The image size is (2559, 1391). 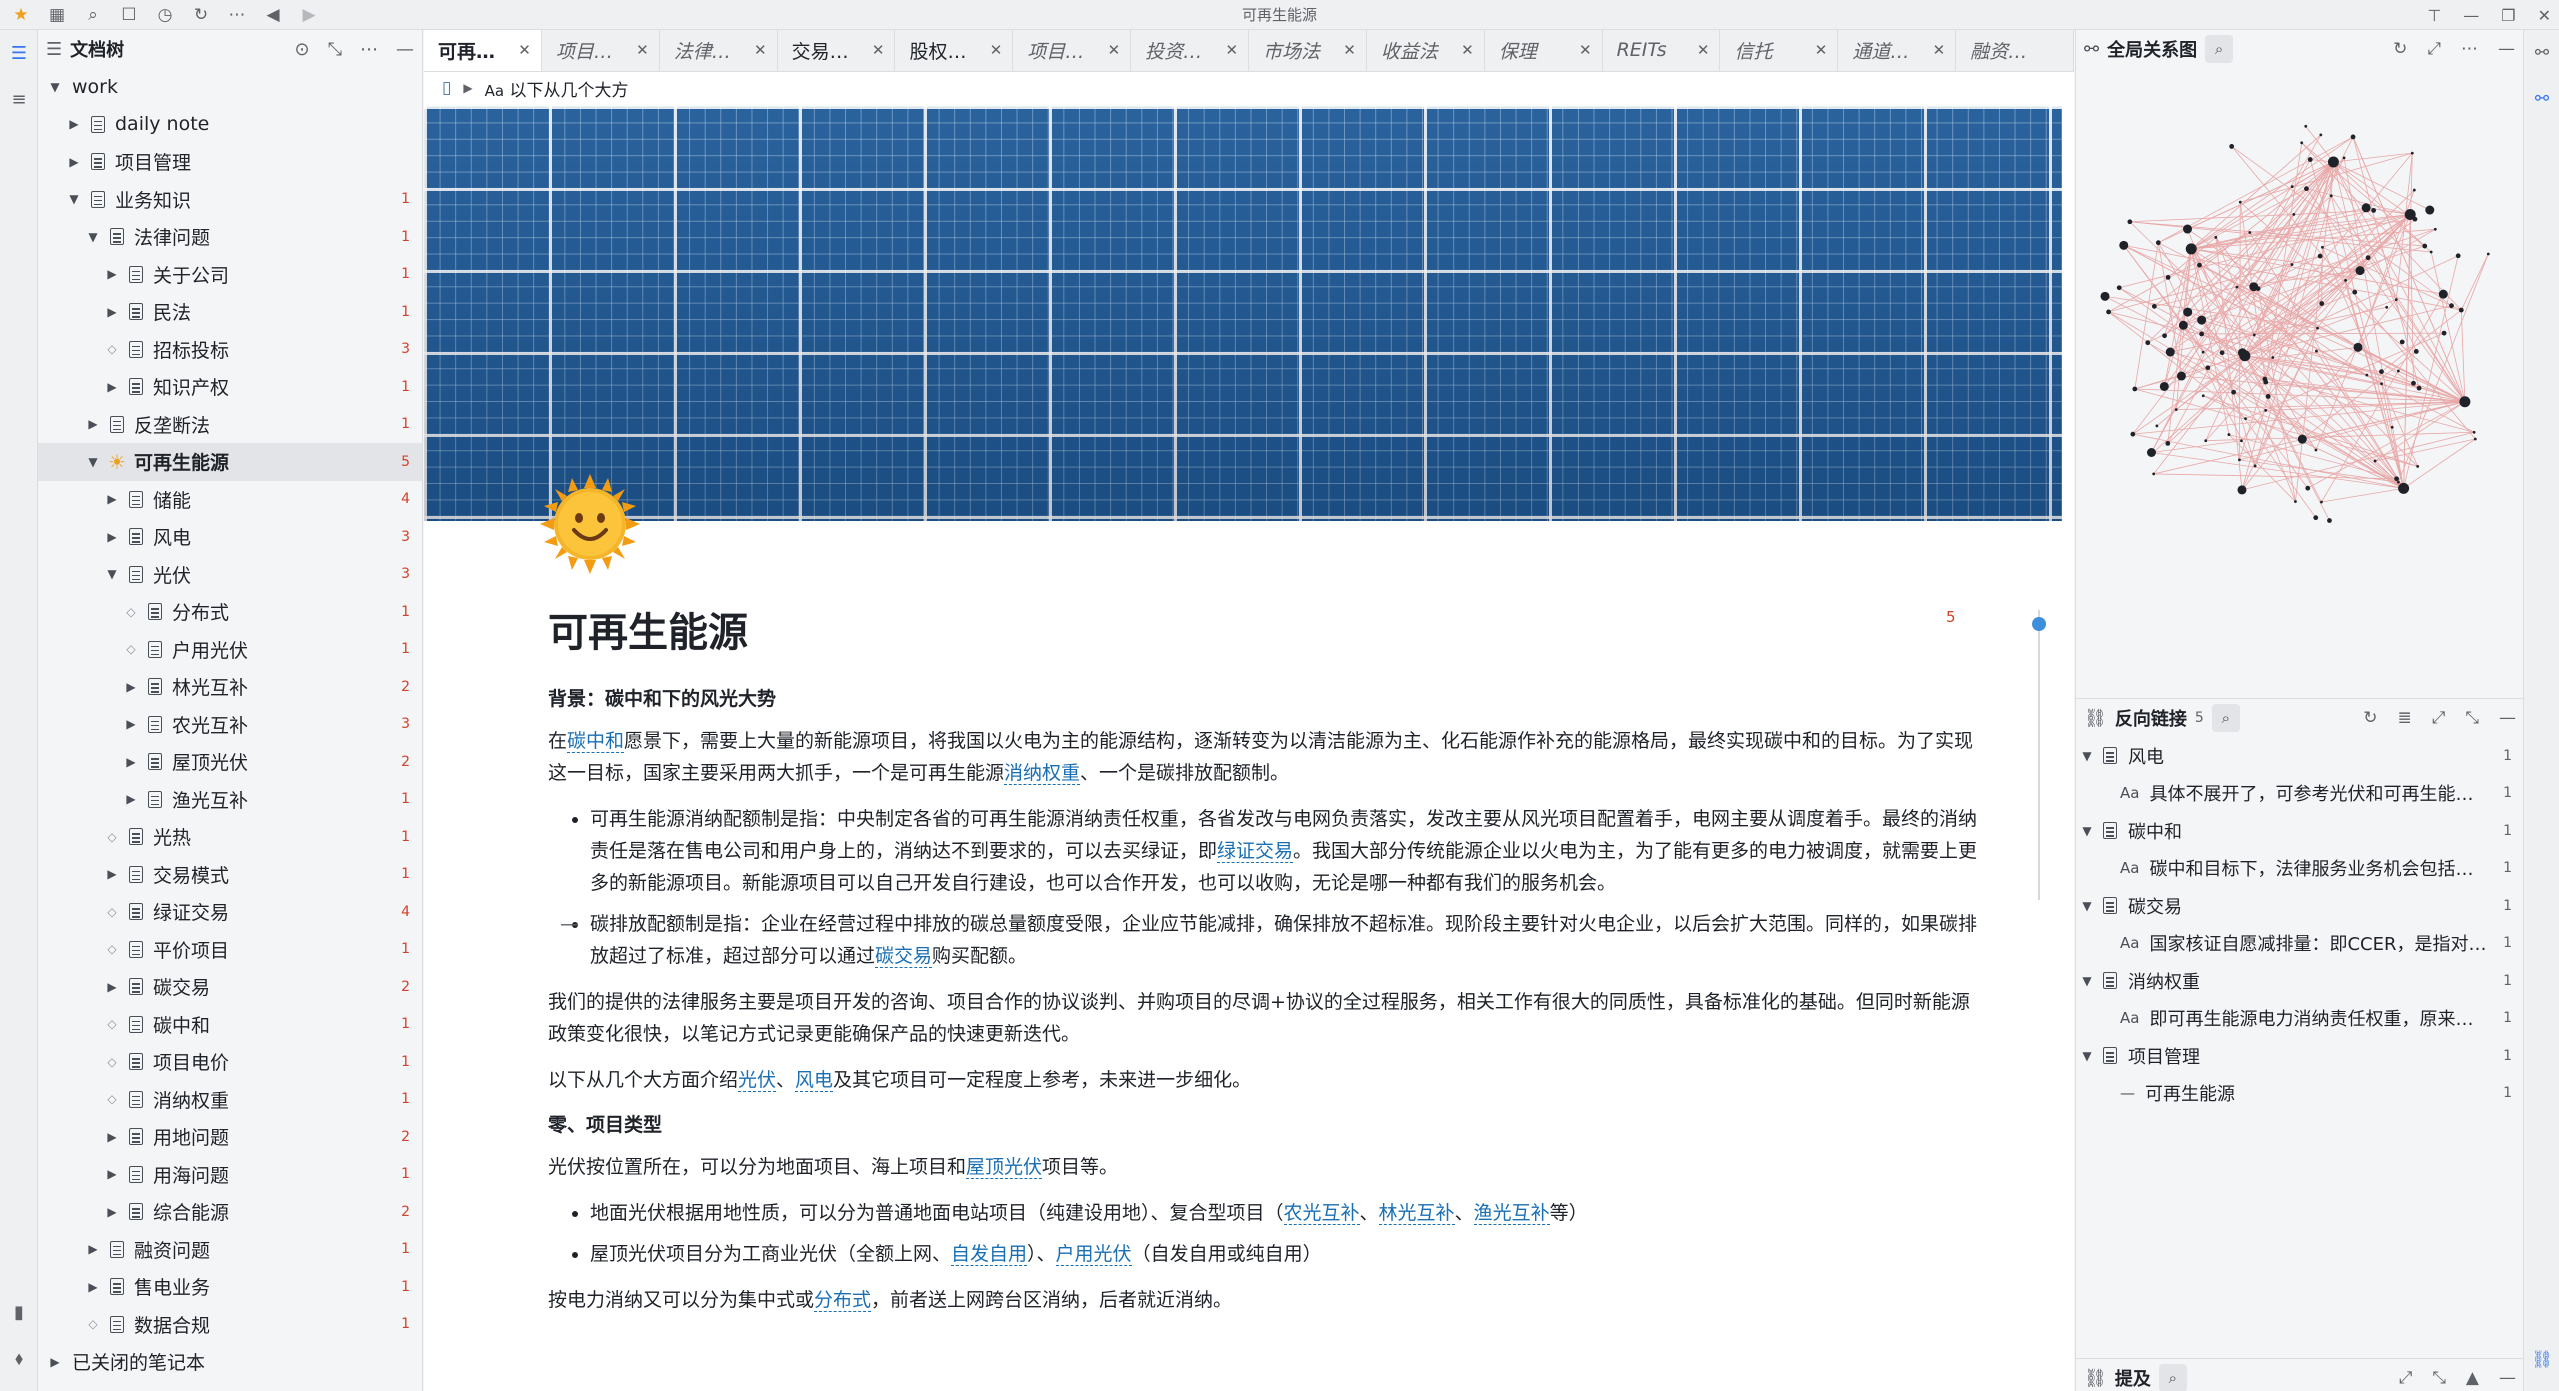 I want to click on file-tree-dock-icon: ☰, so click(x=19, y=53).